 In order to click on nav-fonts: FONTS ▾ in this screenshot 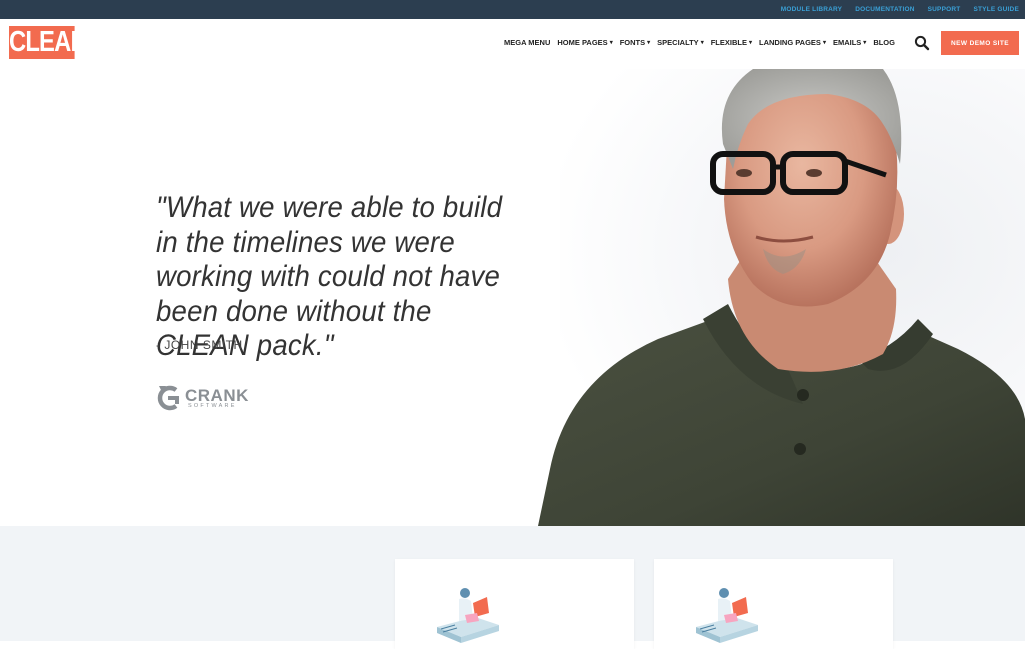, I will do `click(635, 42)`.